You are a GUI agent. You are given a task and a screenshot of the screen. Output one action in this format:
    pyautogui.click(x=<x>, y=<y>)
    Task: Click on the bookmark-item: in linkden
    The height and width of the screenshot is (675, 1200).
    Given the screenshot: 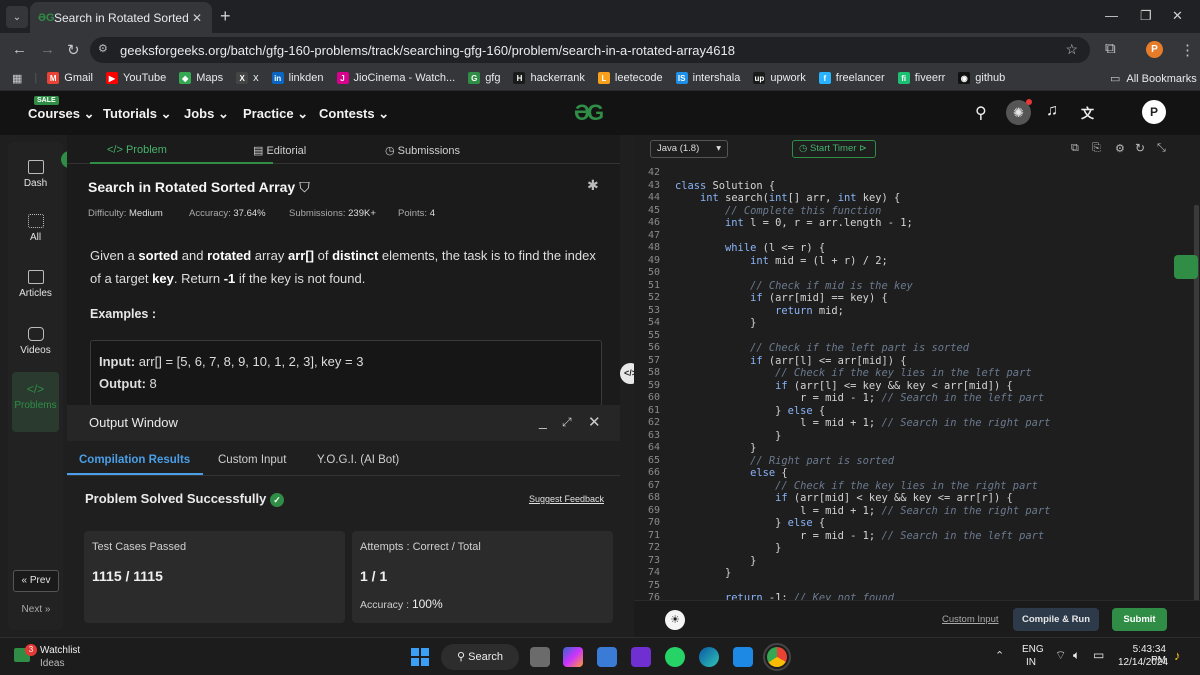 What is the action you would take?
    pyautogui.click(x=297, y=78)
    